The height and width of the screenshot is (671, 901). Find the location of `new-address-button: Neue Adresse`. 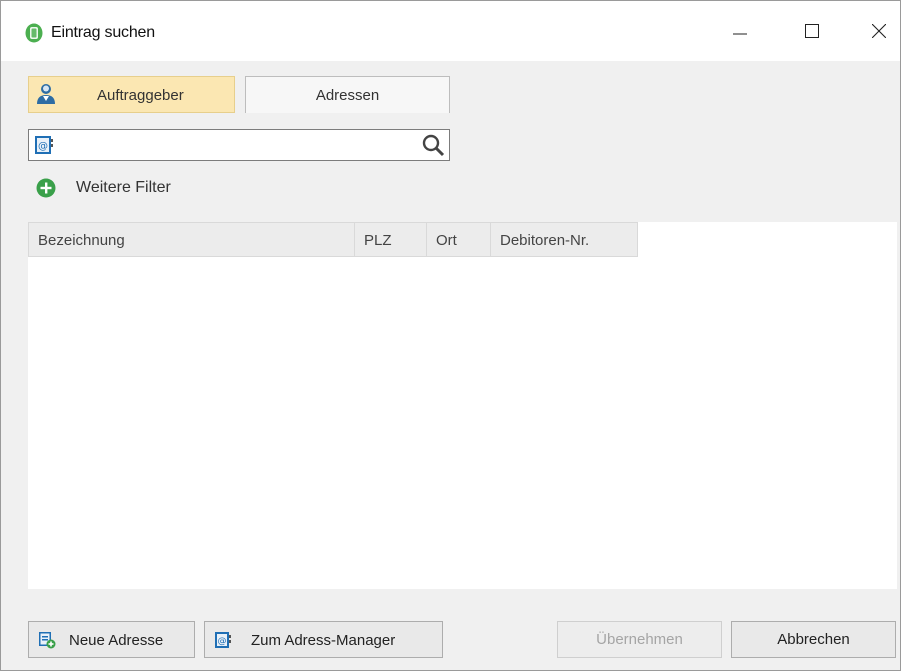

new-address-button: Neue Adresse is located at coordinates (111, 639).